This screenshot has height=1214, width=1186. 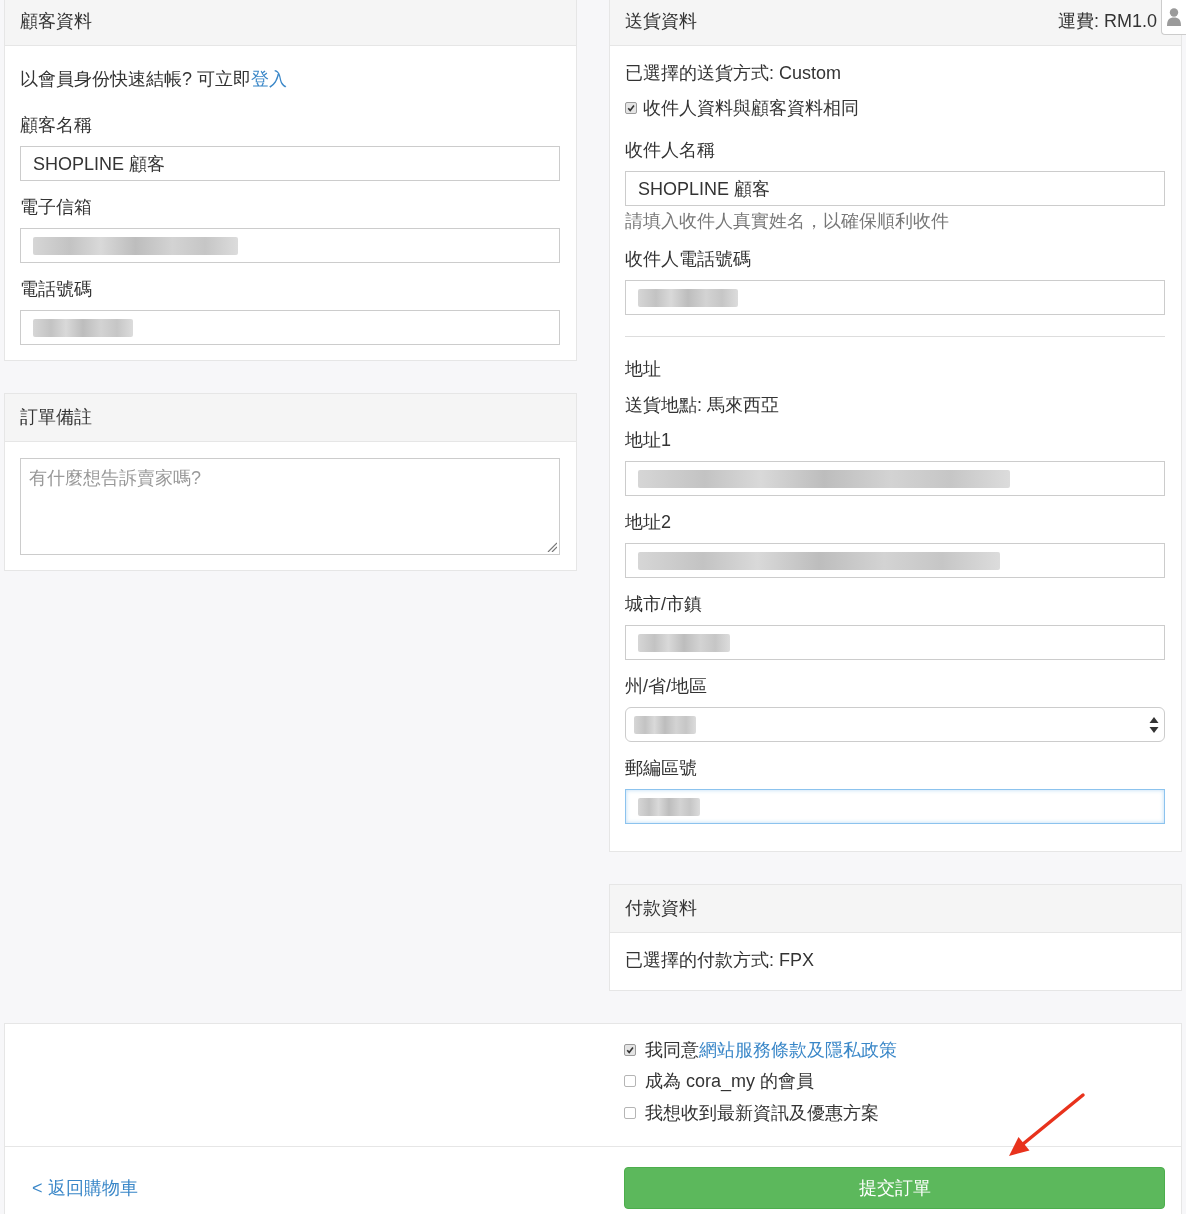 I want to click on select-field, so click(x=895, y=724).